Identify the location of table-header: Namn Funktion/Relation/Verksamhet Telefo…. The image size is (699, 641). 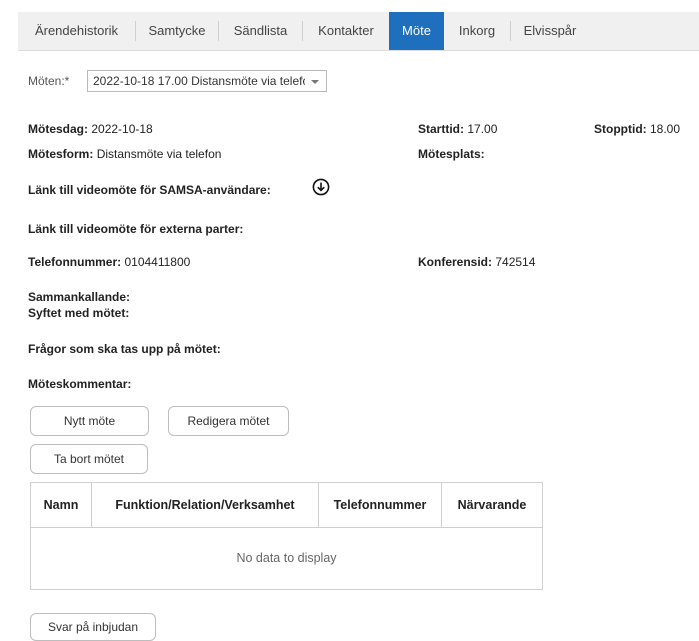
(286, 505).